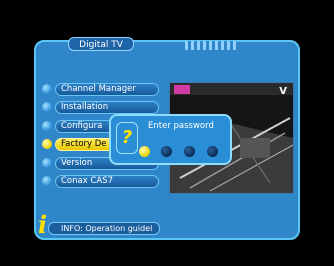 The image size is (334, 266). Describe the element at coordinates (43, 224) in the screenshot. I see `info-icon: i` at that location.